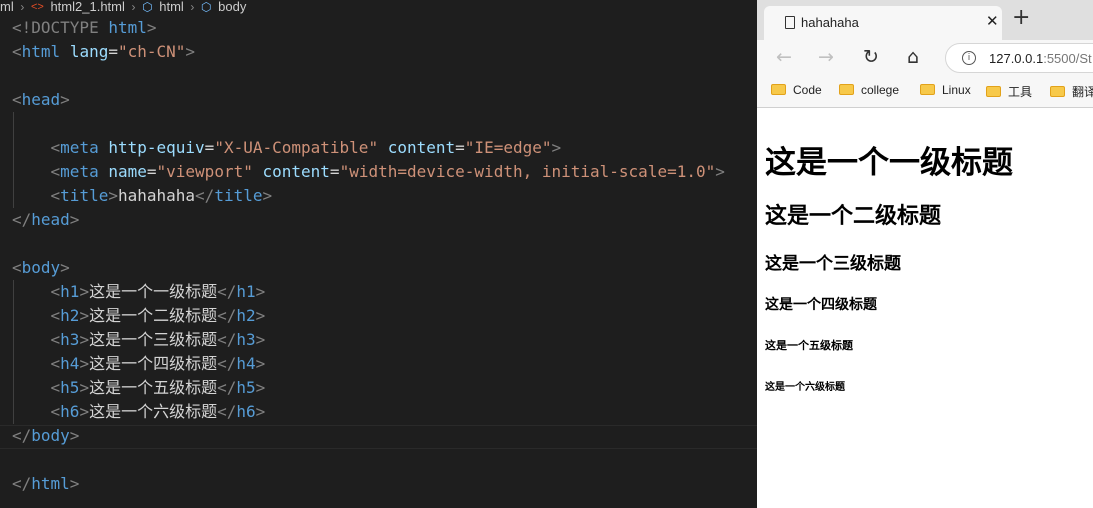 The height and width of the screenshot is (508, 1093). I want to click on bookmark-linux: Linux, so click(945, 90).